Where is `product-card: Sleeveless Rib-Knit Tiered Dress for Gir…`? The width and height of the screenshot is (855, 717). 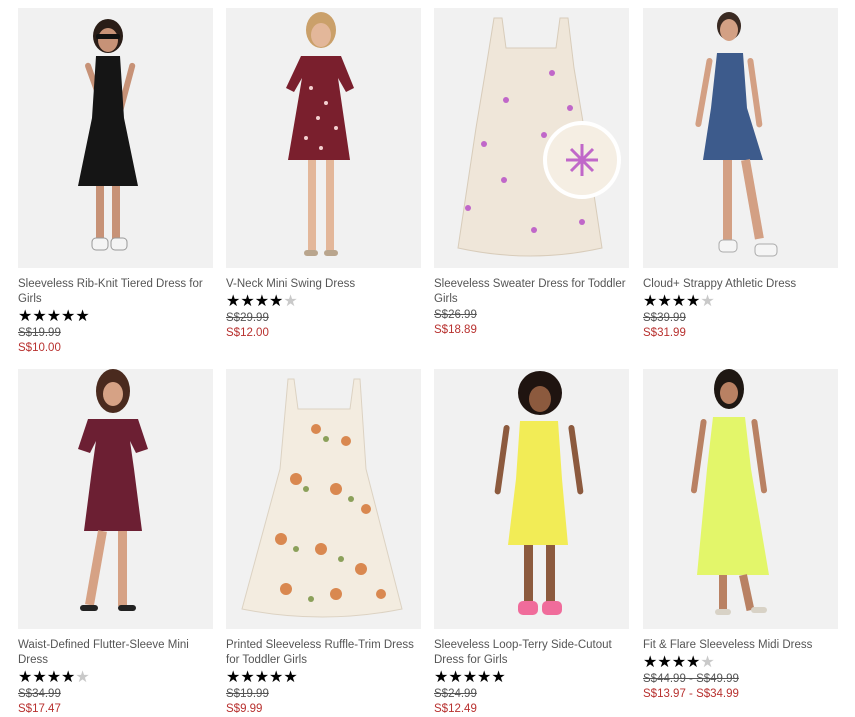
product-card: Sleeveless Rib-Knit Tiered Dress for Gir… is located at coordinates (115, 182).